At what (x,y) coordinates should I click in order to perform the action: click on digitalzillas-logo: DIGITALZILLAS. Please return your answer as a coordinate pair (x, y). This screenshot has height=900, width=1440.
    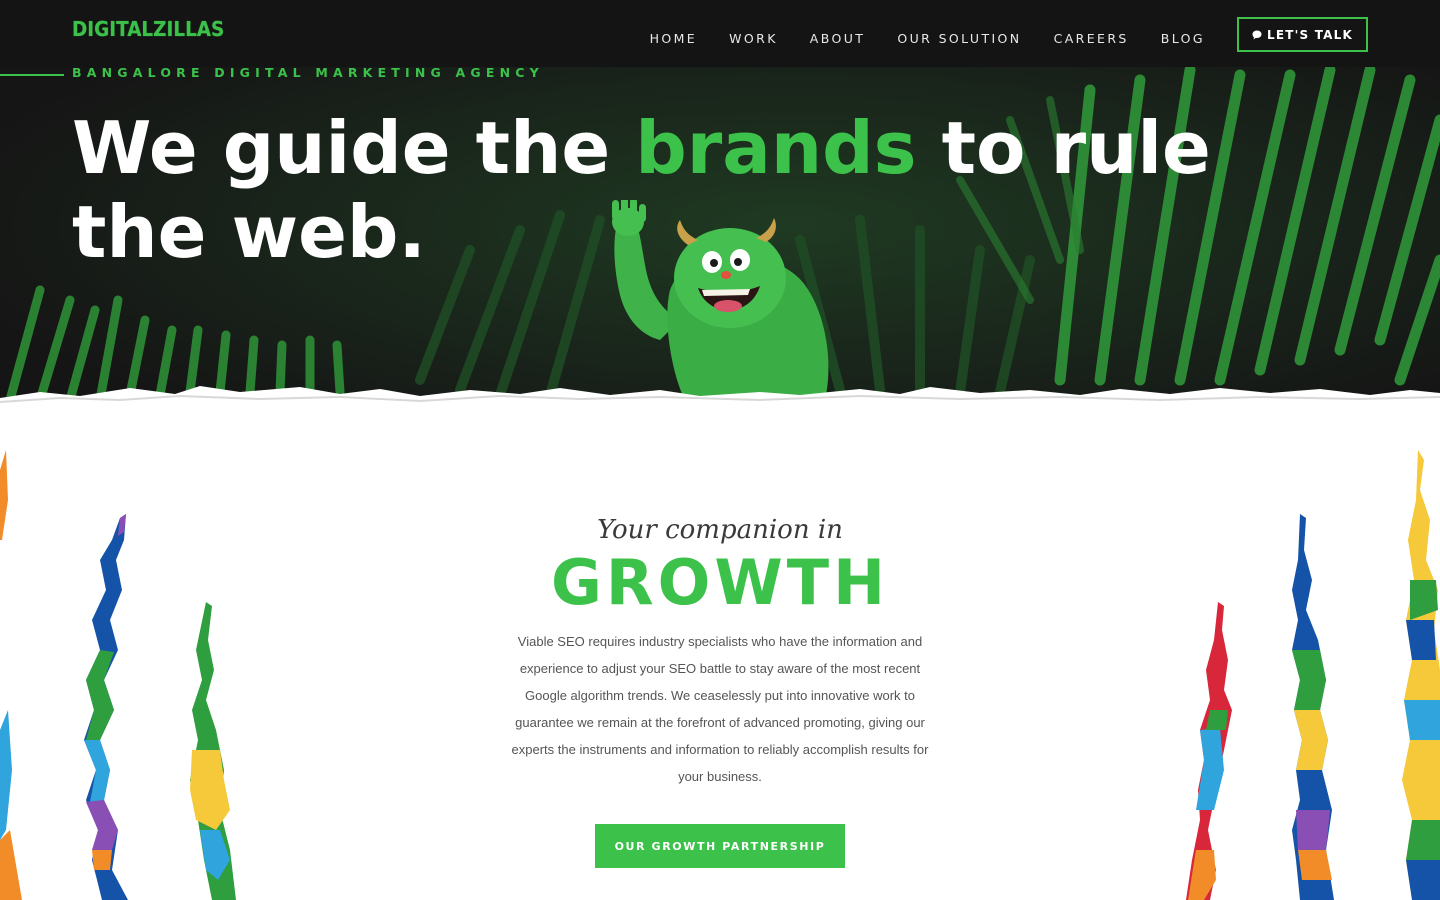
    Looking at the image, I should click on (148, 30).